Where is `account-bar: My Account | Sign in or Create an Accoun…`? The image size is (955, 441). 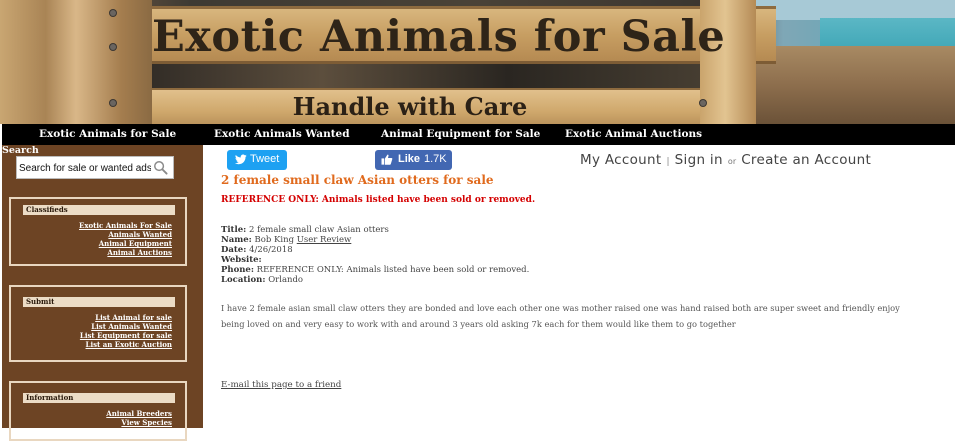
account-bar: My Account | Sign in or Create an Accoun… is located at coordinates (725, 158).